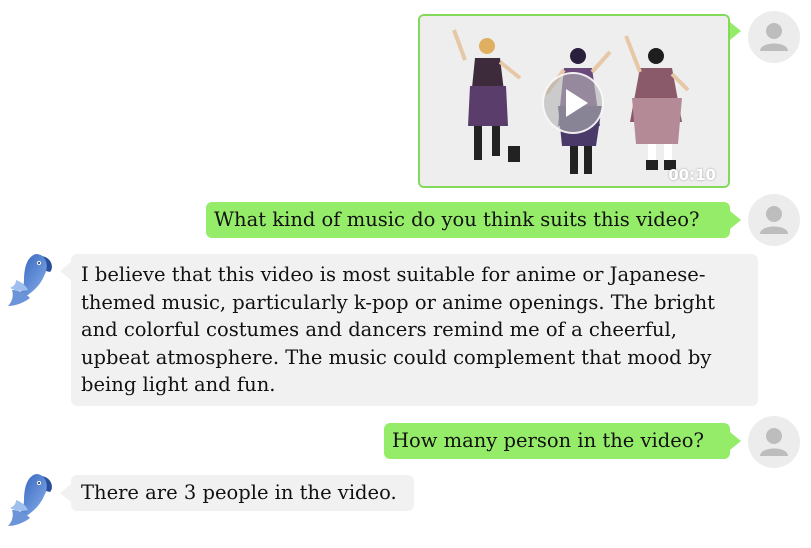  I want to click on message-text: There are 3 people in the video., so click(239, 492).